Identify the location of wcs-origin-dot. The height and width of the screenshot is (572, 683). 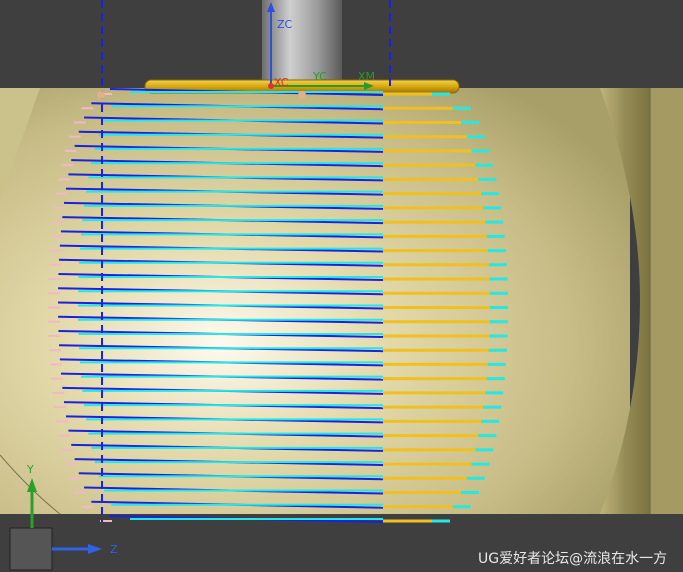
(271, 86).